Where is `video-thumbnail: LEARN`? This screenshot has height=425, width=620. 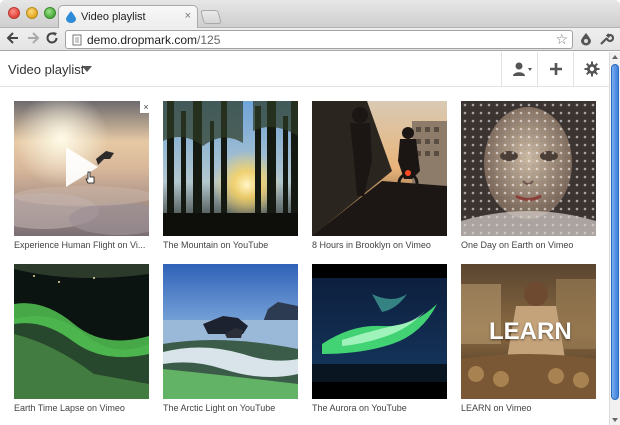
video-thumbnail: LEARN is located at coordinates (528, 331).